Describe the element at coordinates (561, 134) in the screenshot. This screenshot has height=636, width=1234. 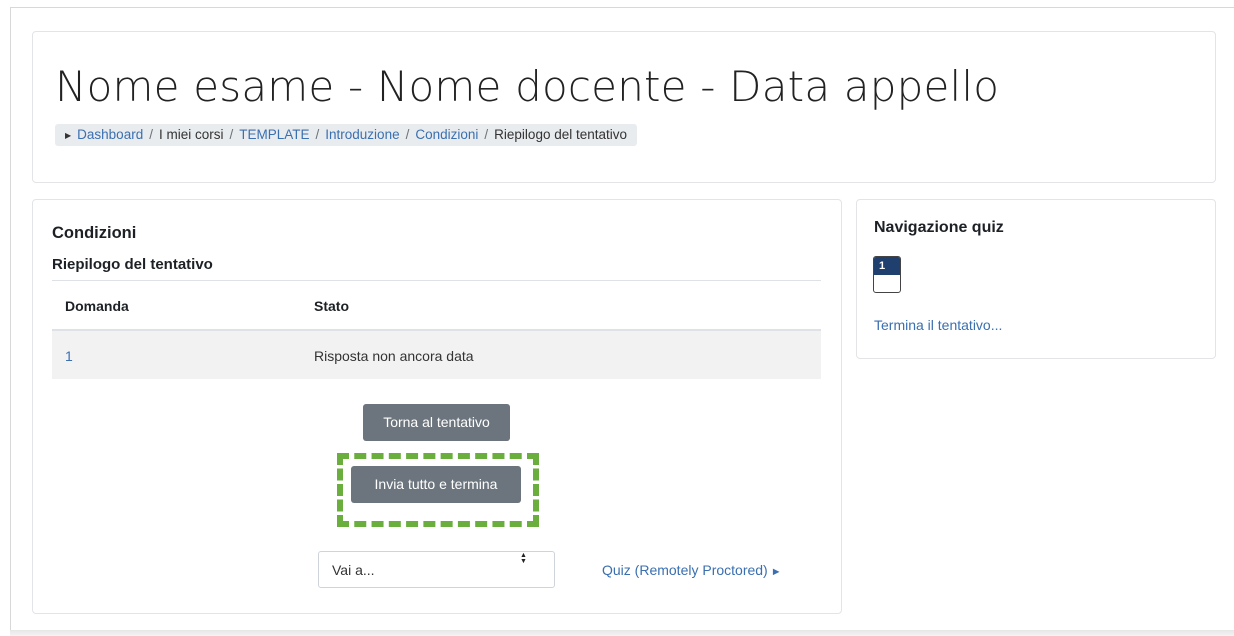
I see `breadcrumb-current: Riepilogo del tentativo` at that location.